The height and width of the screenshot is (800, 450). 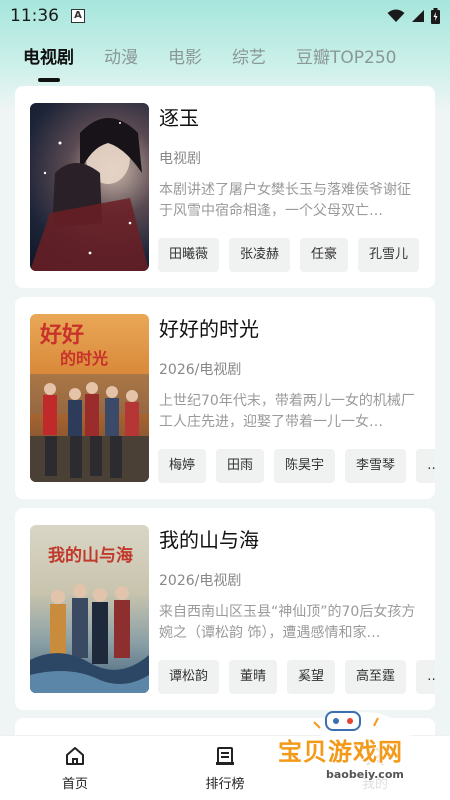 I want to click on cast-tag: 孔雪儿, so click(x=389, y=255).